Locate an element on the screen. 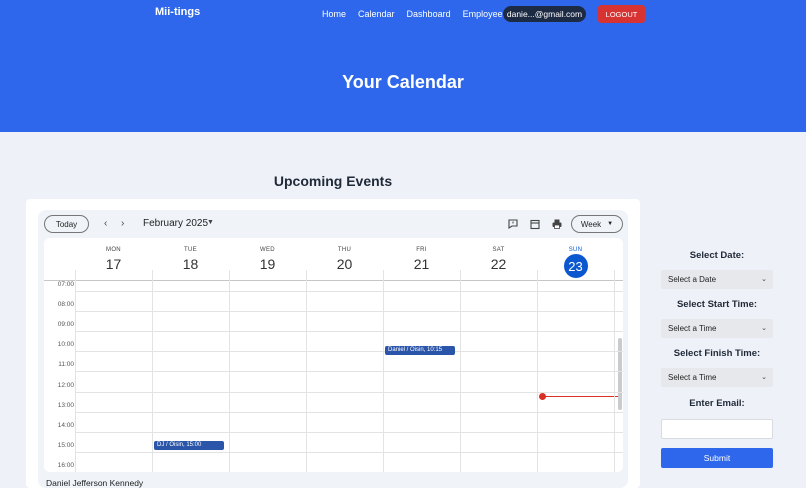 The height and width of the screenshot is (488, 806). nav-employees: Employees is located at coordinates (485, 14).